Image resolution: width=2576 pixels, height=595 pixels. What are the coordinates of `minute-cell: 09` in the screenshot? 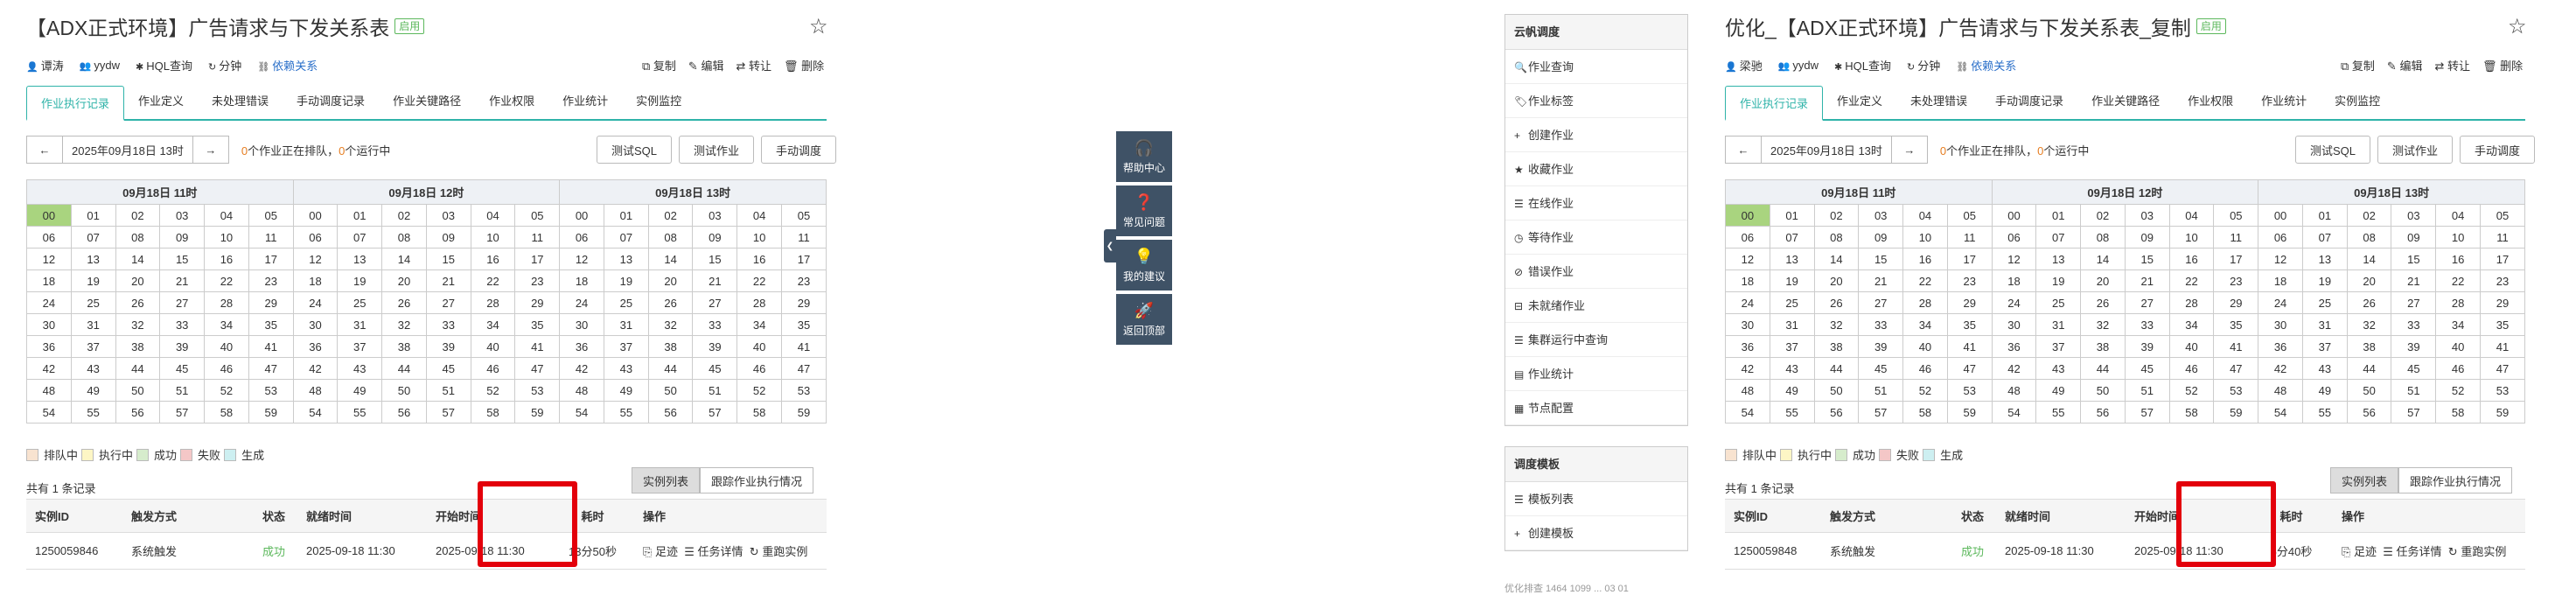 It's located at (182, 237).